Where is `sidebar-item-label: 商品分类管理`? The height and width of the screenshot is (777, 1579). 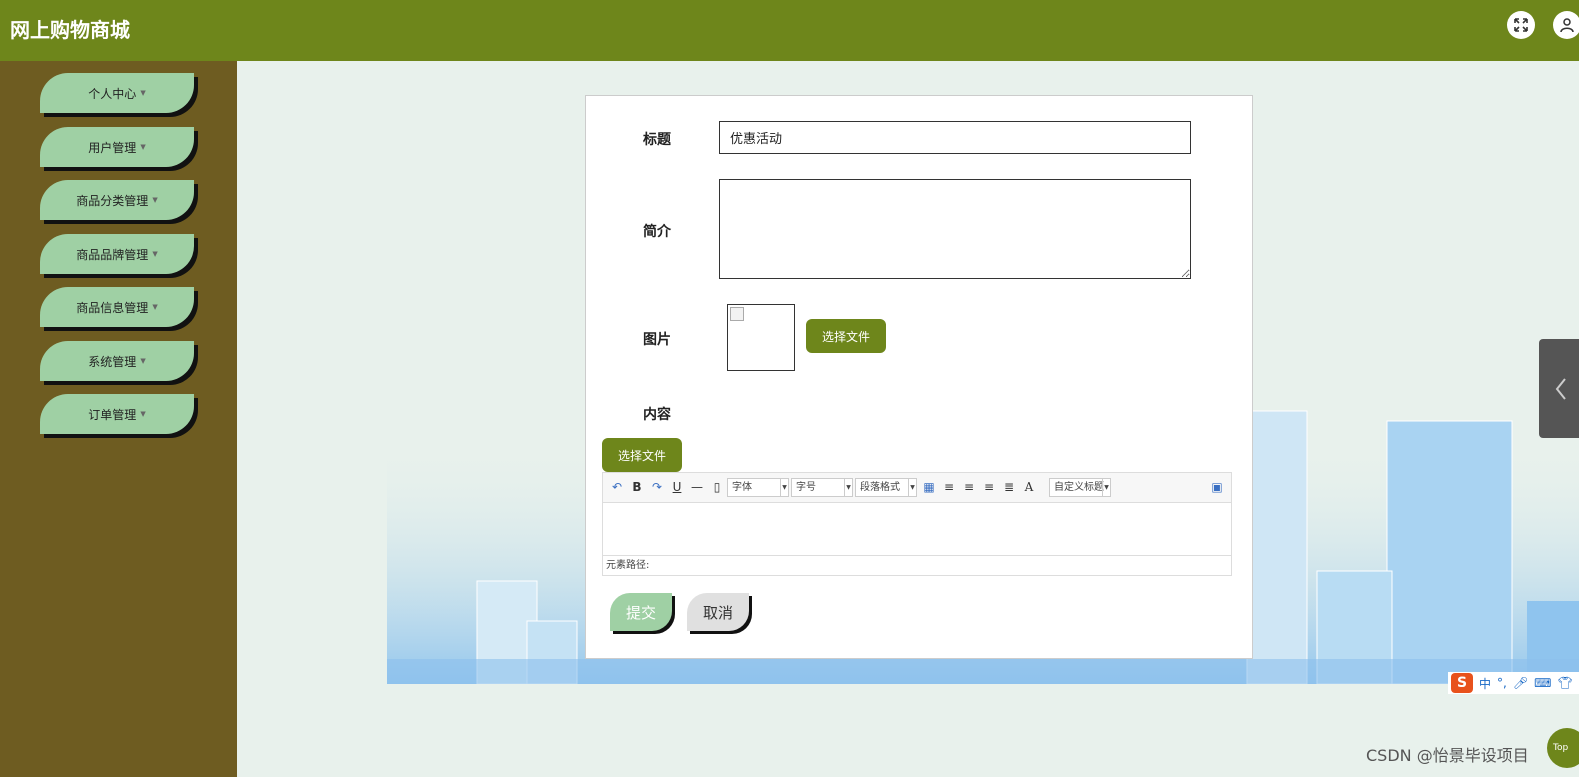 sidebar-item-label: 商品分类管理 is located at coordinates (112, 200).